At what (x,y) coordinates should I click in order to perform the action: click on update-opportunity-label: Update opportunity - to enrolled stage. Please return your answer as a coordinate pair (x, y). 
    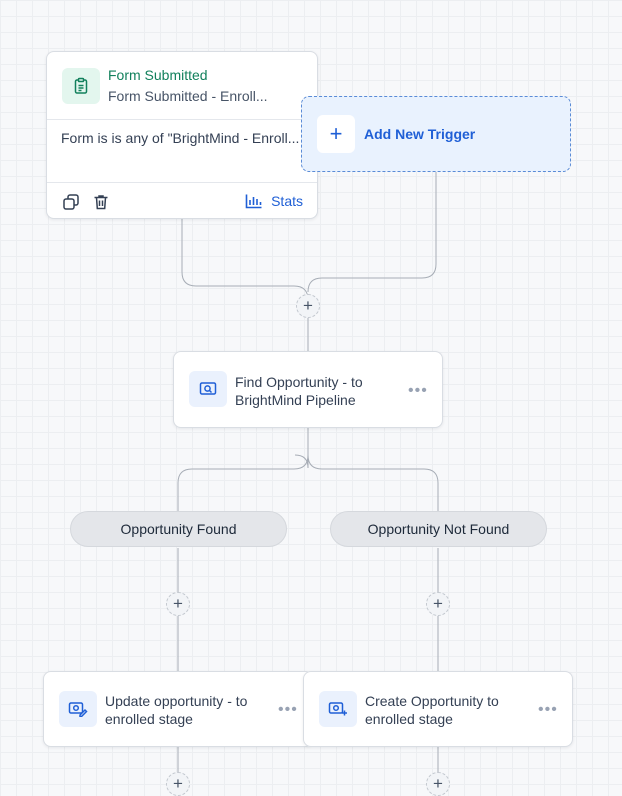
    Looking at the image, I should click on (176, 710).